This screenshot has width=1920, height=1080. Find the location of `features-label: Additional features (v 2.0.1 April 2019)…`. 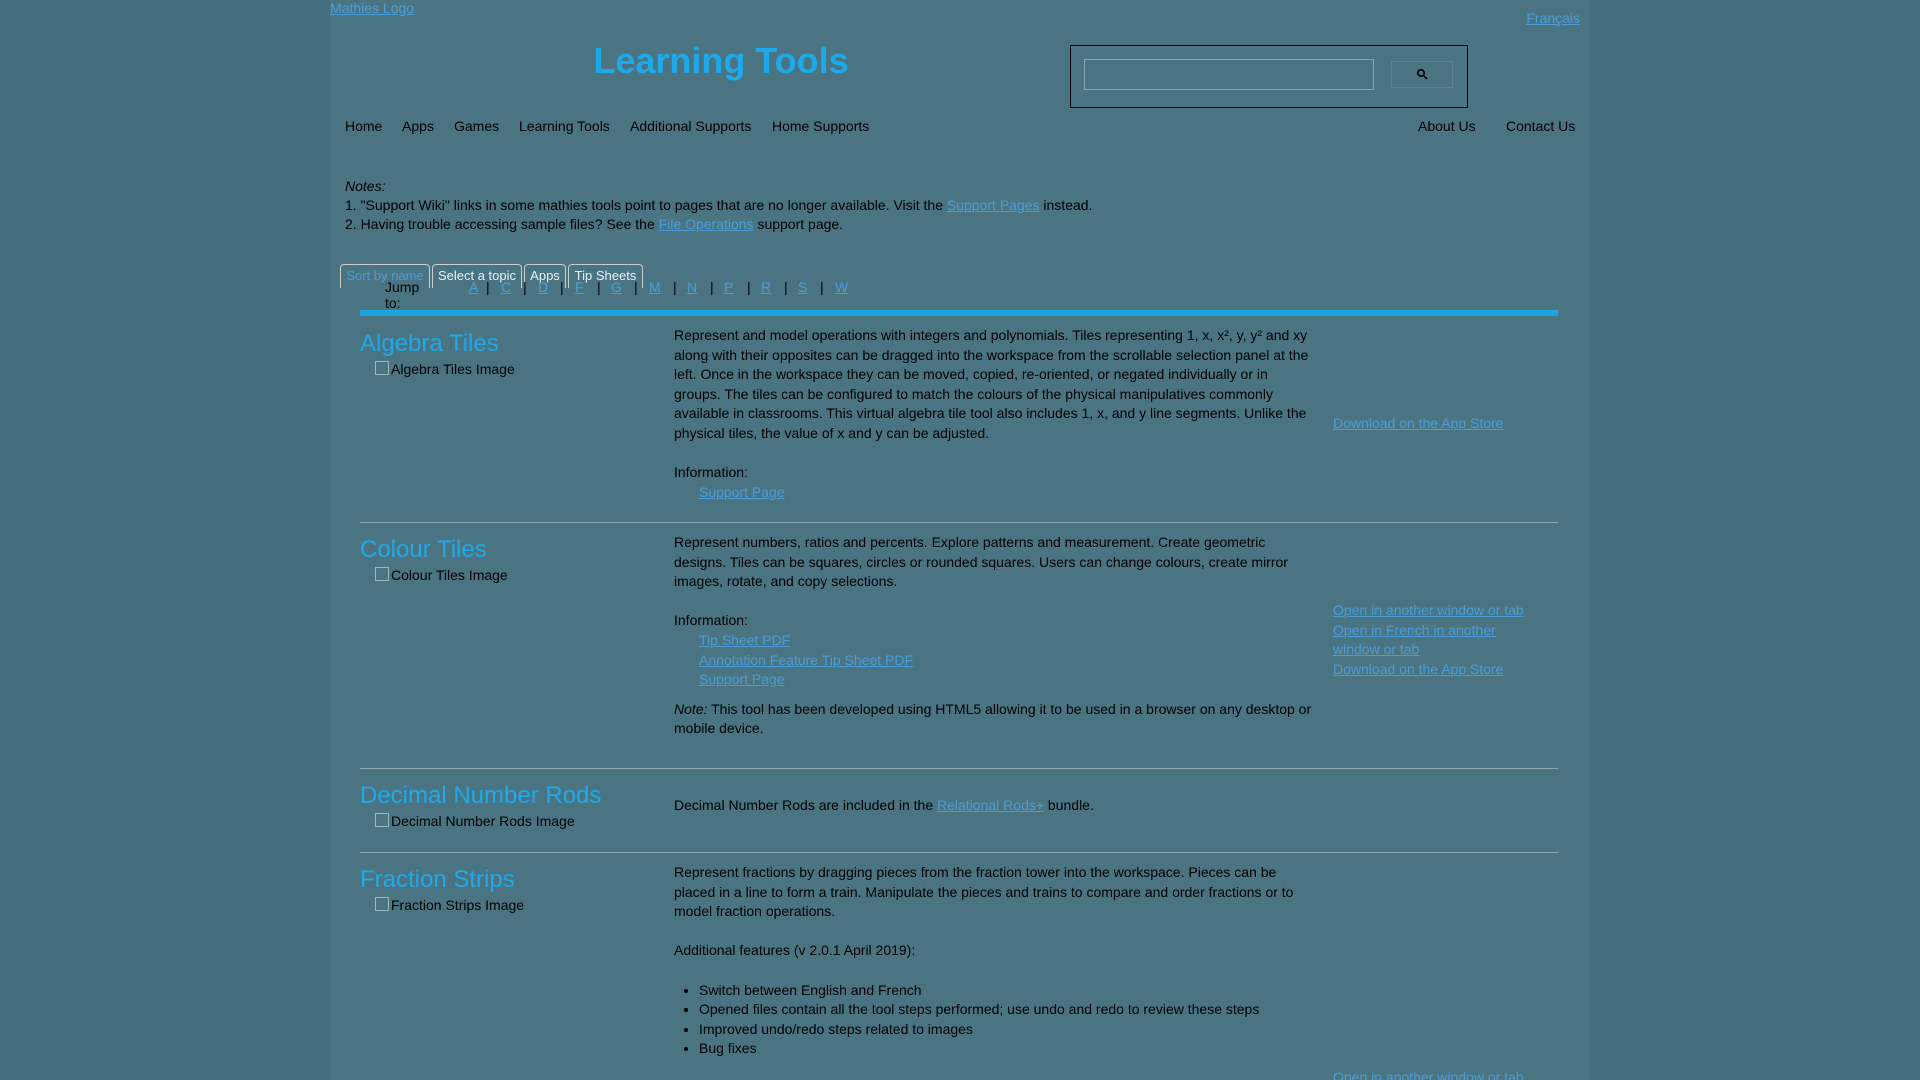

features-label: Additional features (v 2.0.1 April 2019)… is located at coordinates (795, 950).